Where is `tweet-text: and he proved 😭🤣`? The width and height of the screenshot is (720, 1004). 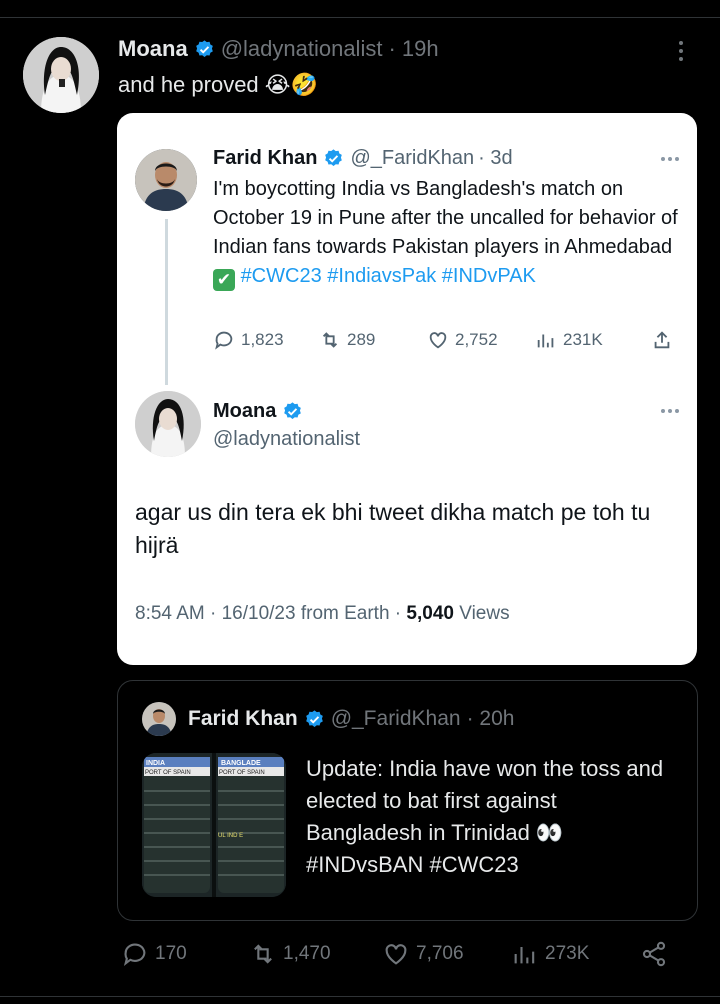
tweet-text: and he proved 😭🤣 is located at coordinates (218, 84).